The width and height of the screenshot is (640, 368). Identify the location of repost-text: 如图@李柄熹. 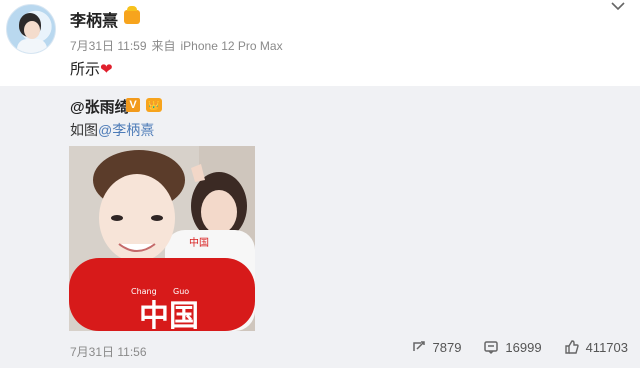
(112, 130).